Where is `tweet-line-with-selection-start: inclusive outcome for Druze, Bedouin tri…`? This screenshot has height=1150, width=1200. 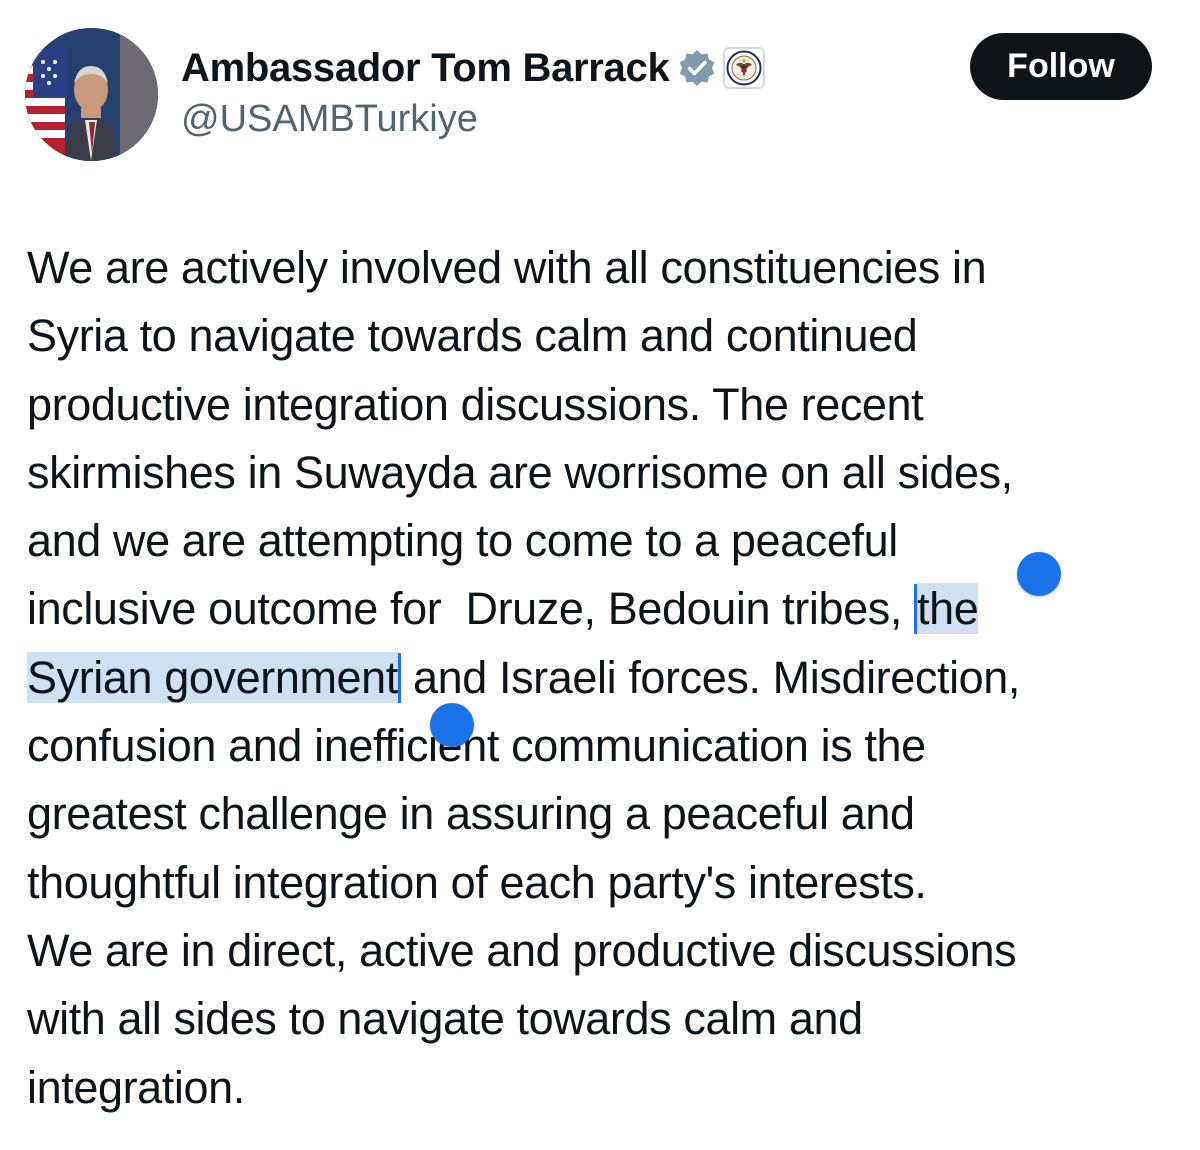
tweet-line-with-selection-start: inclusive outcome for Druze, Bedouin tri… is located at coordinates (607, 609).